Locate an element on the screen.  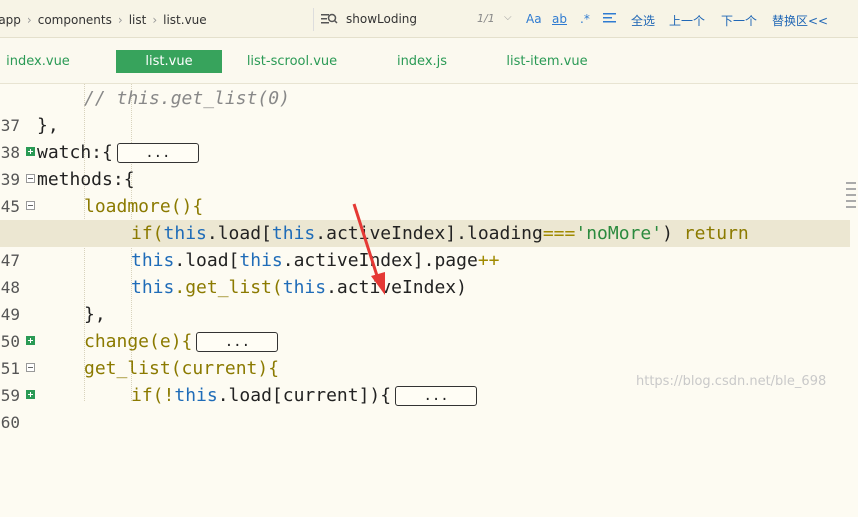
code-token: 'noMore' is located at coordinates (619, 233).